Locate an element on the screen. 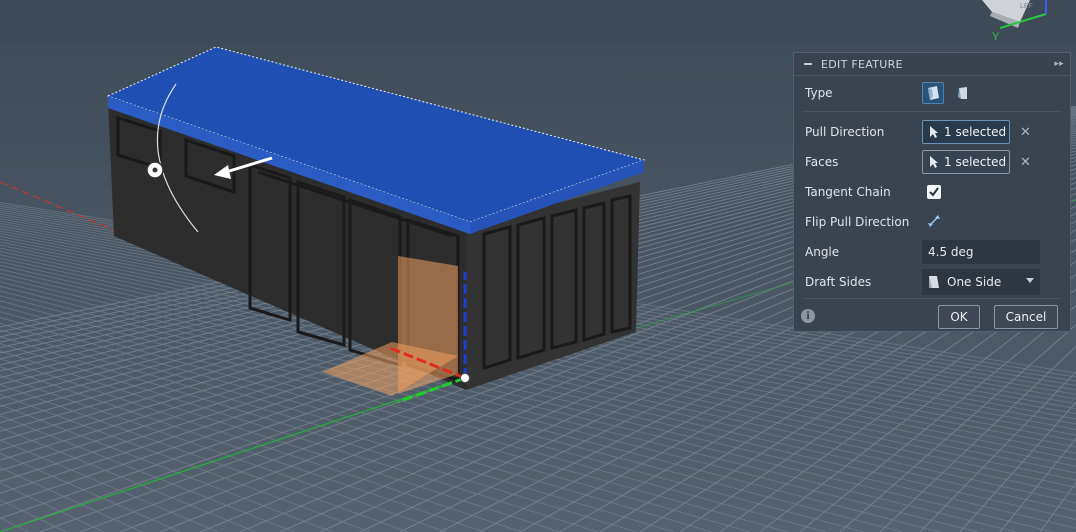 This screenshot has height=532, width=1076. y-axis-line is located at coordinates (233, 454).